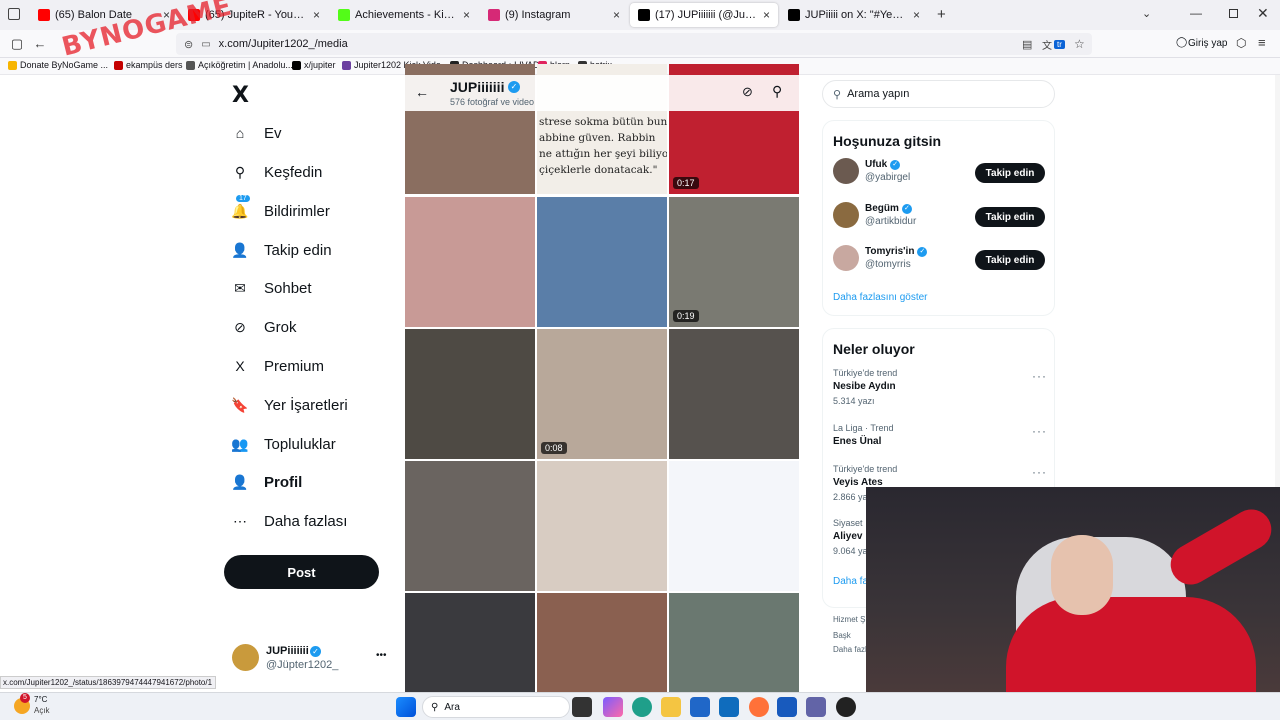 Image resolution: width=1280 pixels, height=720 pixels. What do you see at coordinates (42, 710) in the screenshot?
I see `weather-desc: Açık` at bounding box center [42, 710].